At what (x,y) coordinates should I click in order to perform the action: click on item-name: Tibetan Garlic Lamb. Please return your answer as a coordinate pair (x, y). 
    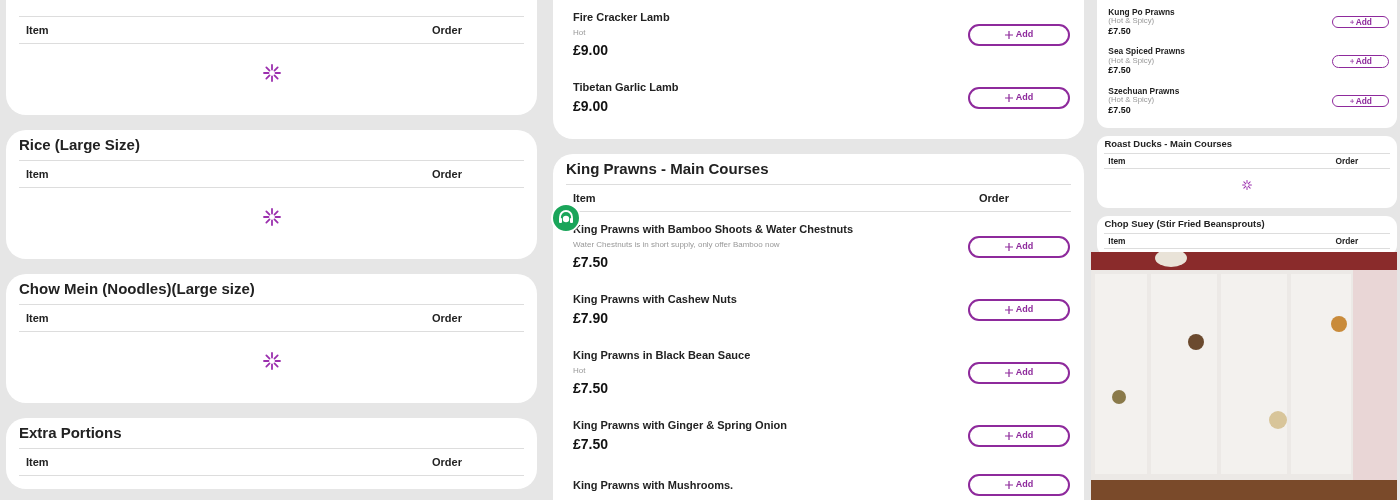
    Looking at the image, I should click on (626, 87).